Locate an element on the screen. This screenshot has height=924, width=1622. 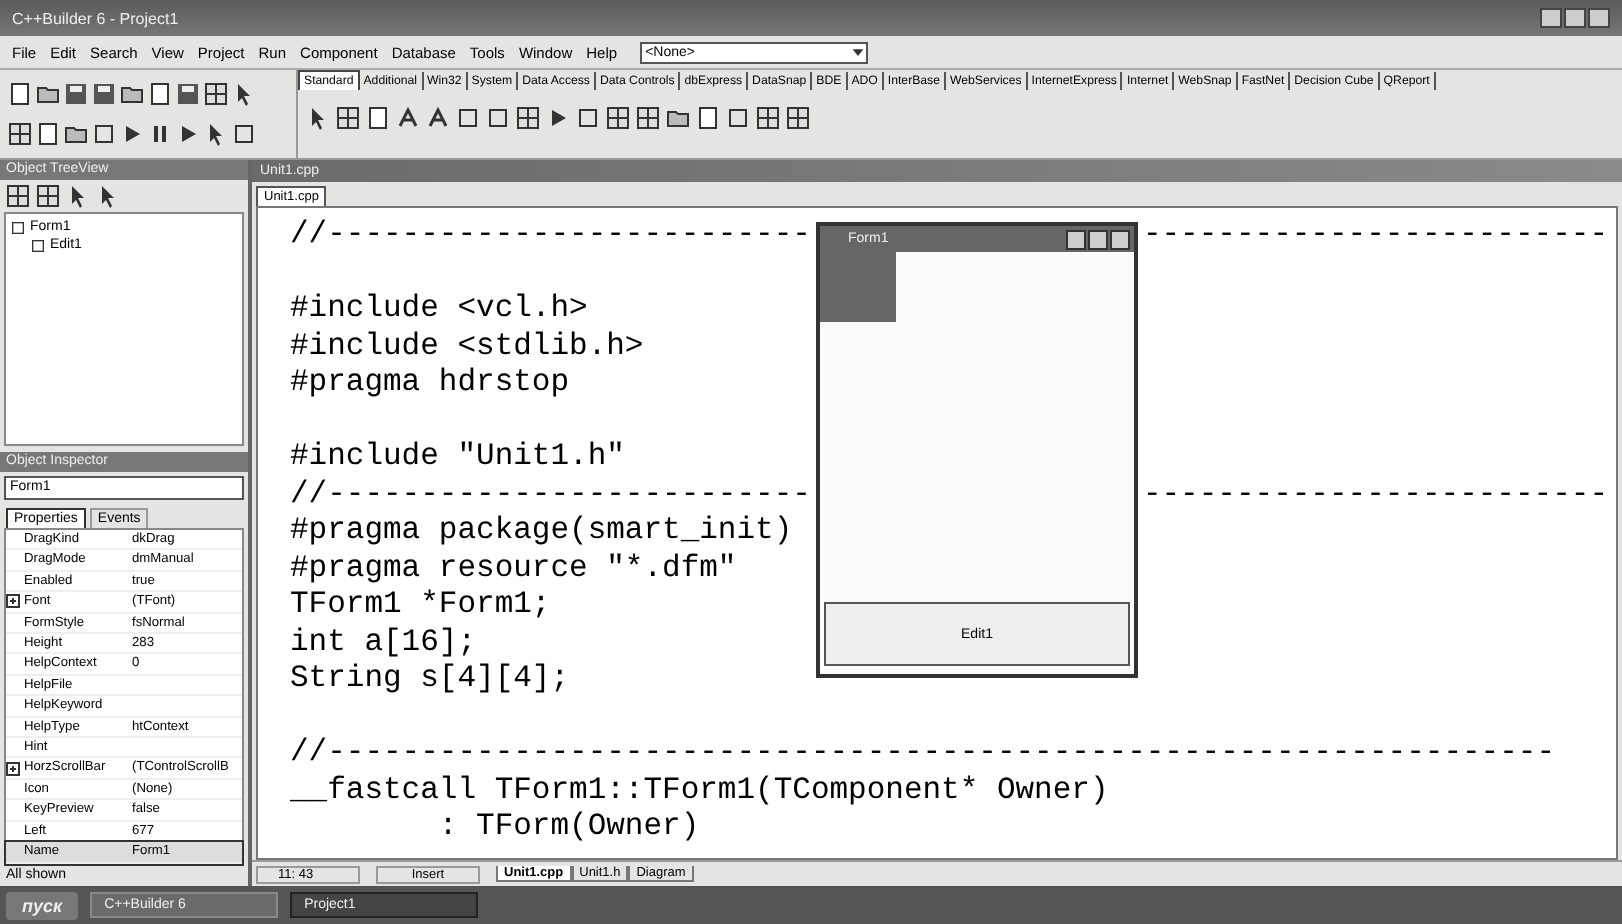
code-line: #include <vcl.h> is located at coordinates (439, 308).